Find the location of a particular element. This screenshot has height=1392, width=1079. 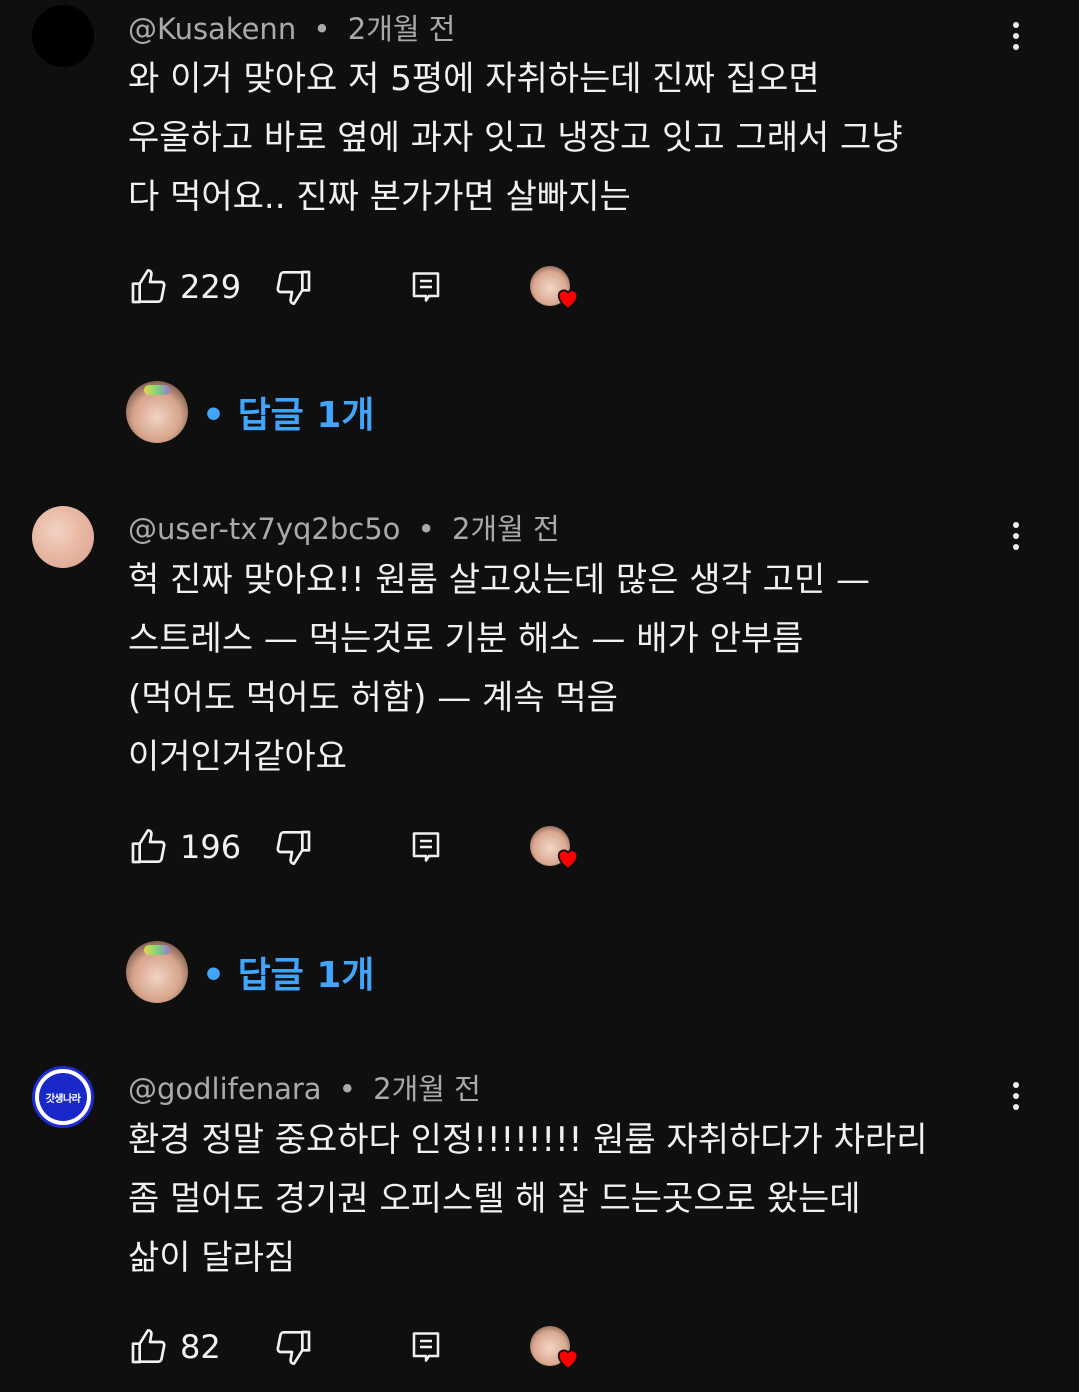

avatar-logo-text: 갓생나라 is located at coordinates (63, 1097).